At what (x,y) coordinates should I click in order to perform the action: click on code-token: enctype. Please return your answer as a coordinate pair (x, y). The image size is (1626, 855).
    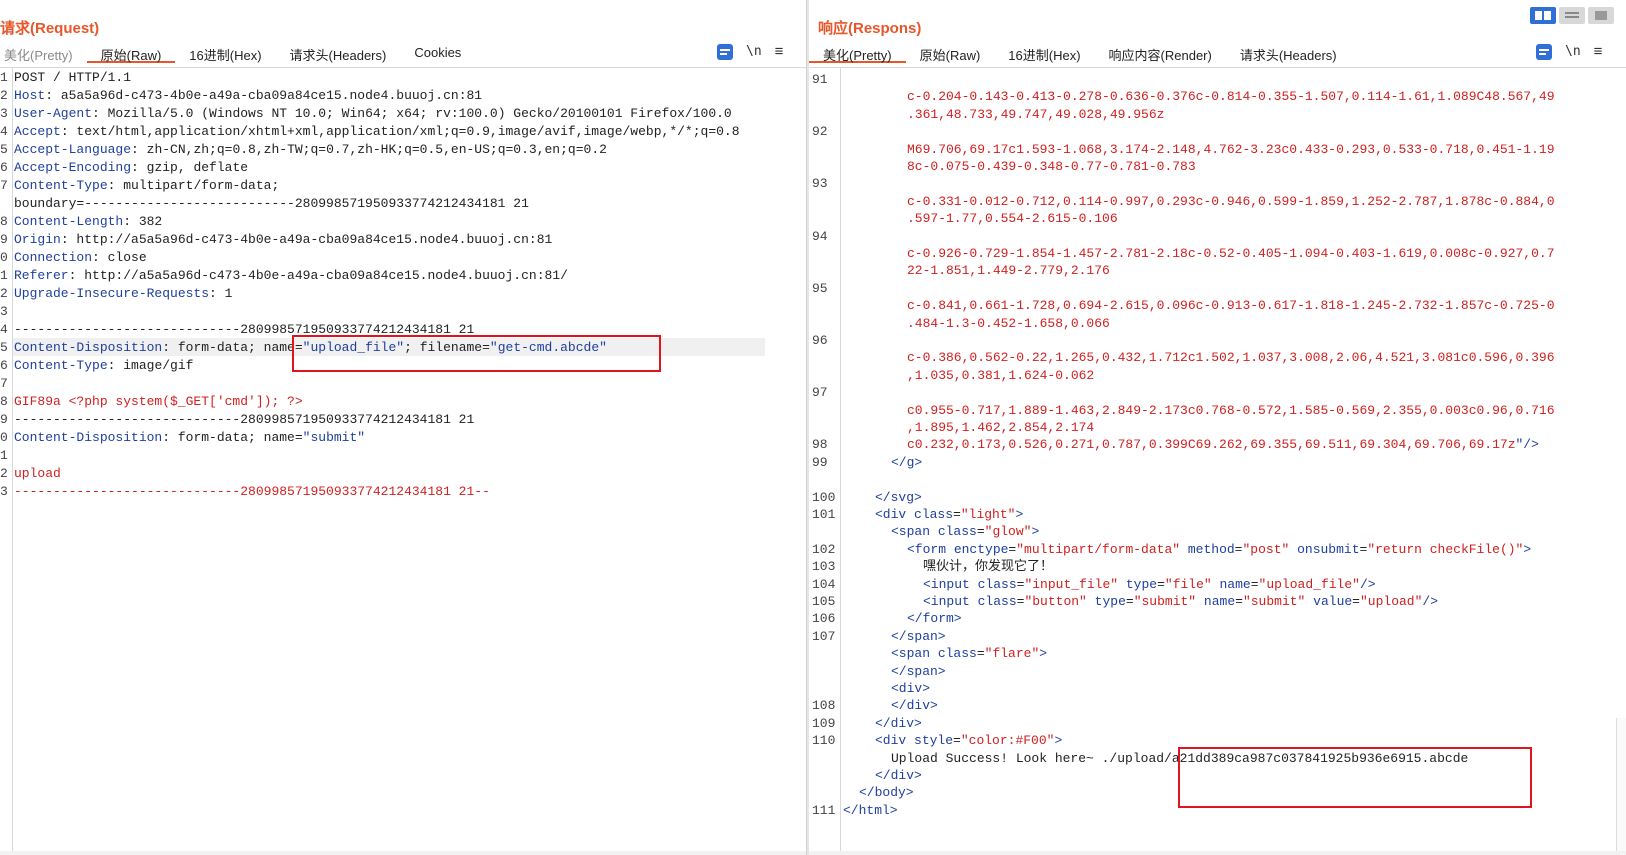
    Looking at the image, I should click on (981, 549).